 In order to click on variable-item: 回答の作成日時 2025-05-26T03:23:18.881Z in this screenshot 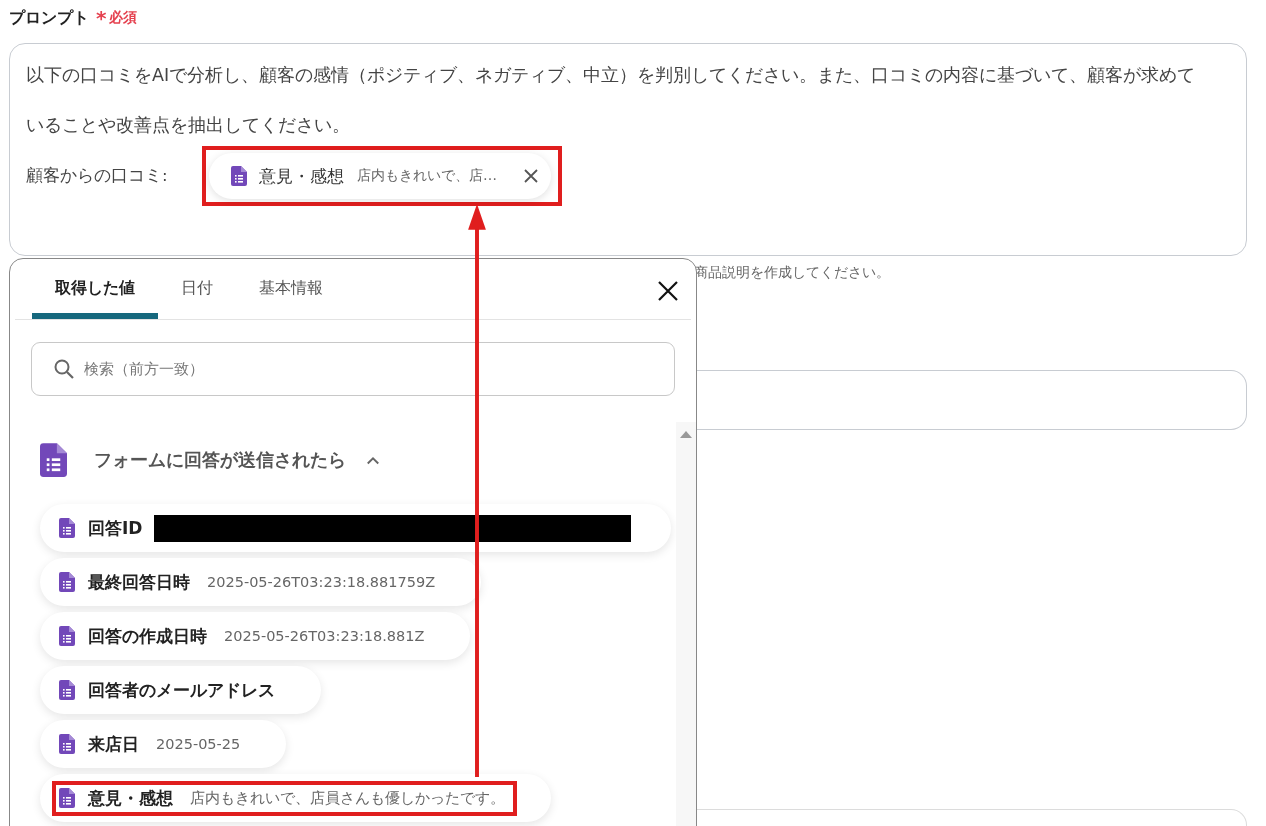, I will do `click(255, 636)`.